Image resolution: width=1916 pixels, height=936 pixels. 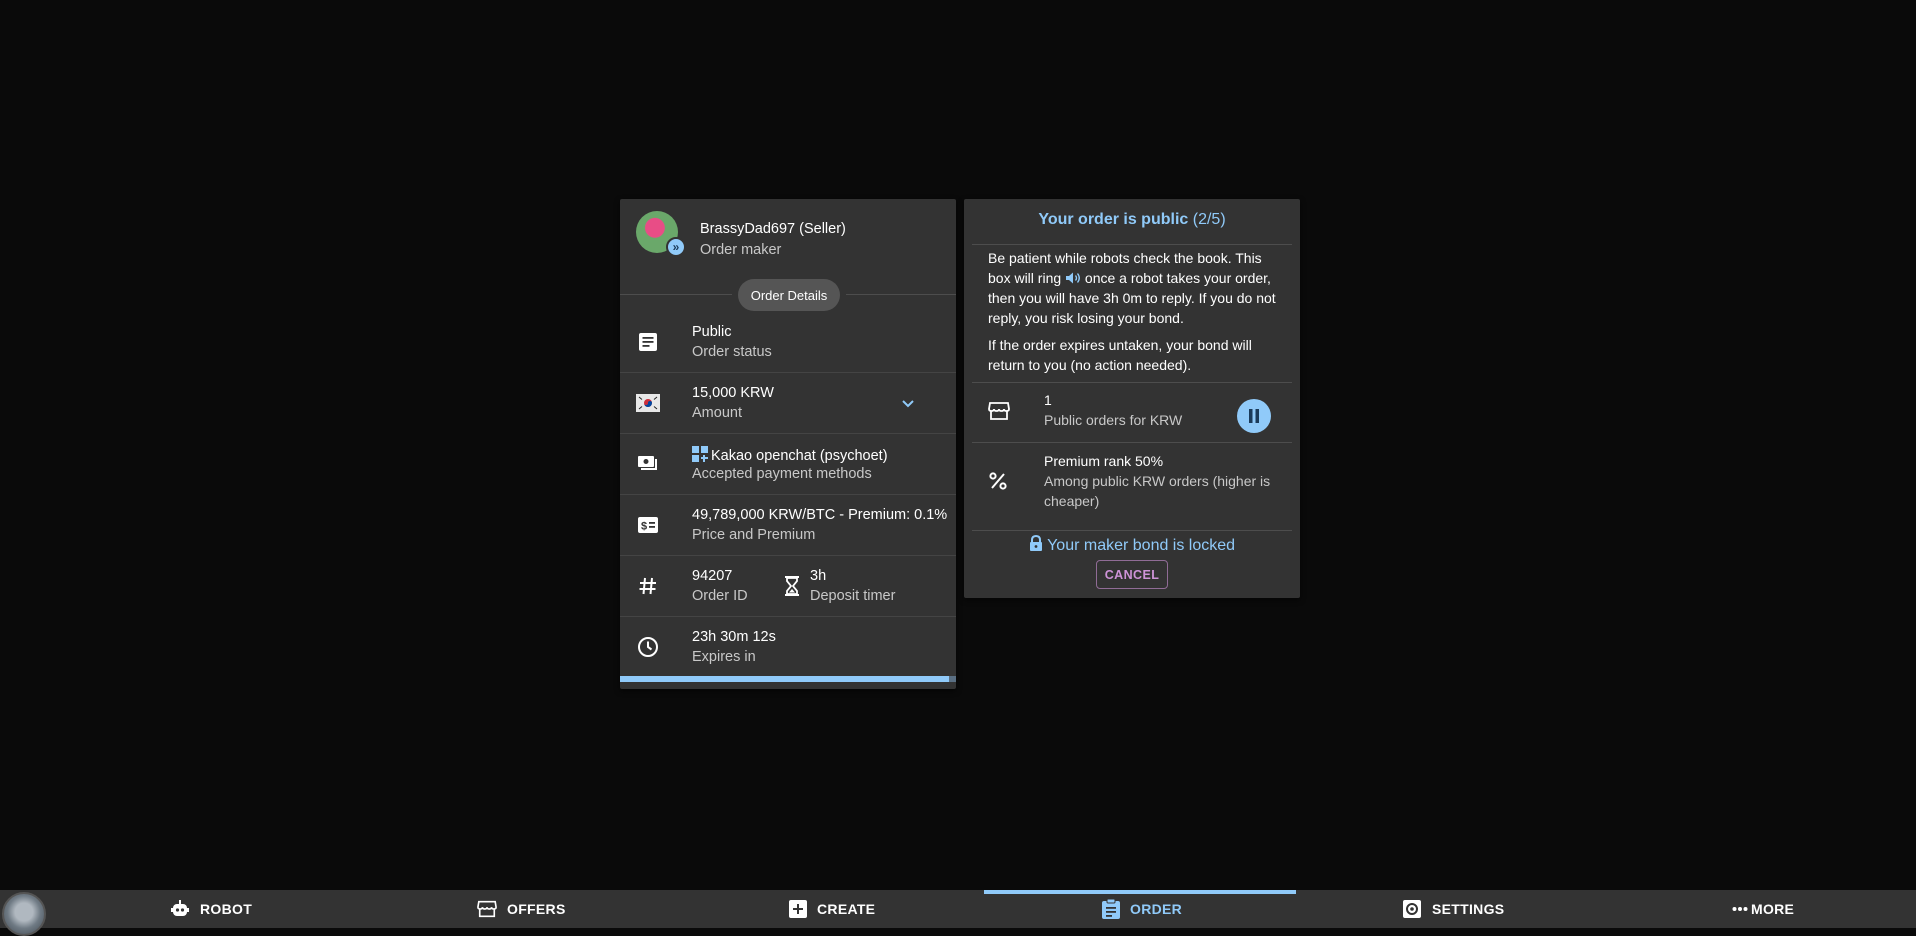 I want to click on nav-robot-label: ROBOT, so click(x=226, y=909).